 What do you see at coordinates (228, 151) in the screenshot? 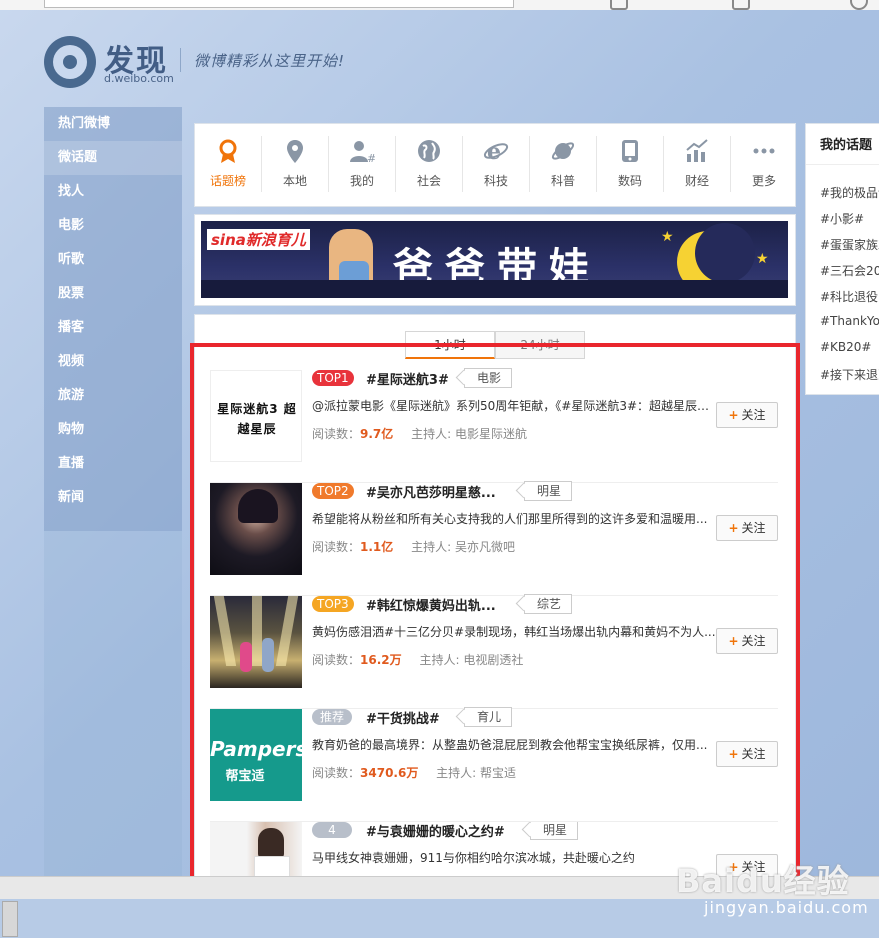
I see `medal-icon` at bounding box center [228, 151].